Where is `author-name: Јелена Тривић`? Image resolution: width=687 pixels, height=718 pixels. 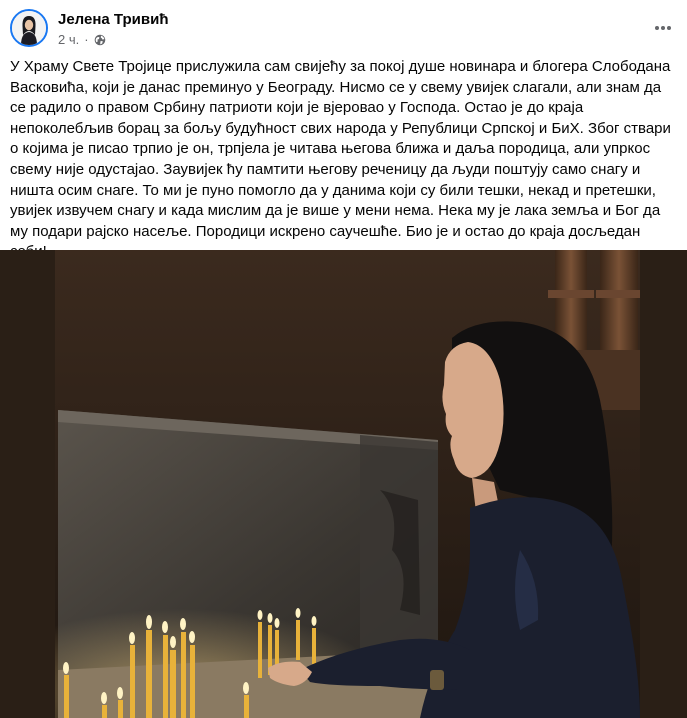
author-name: Јелена Тривић is located at coordinates (113, 19).